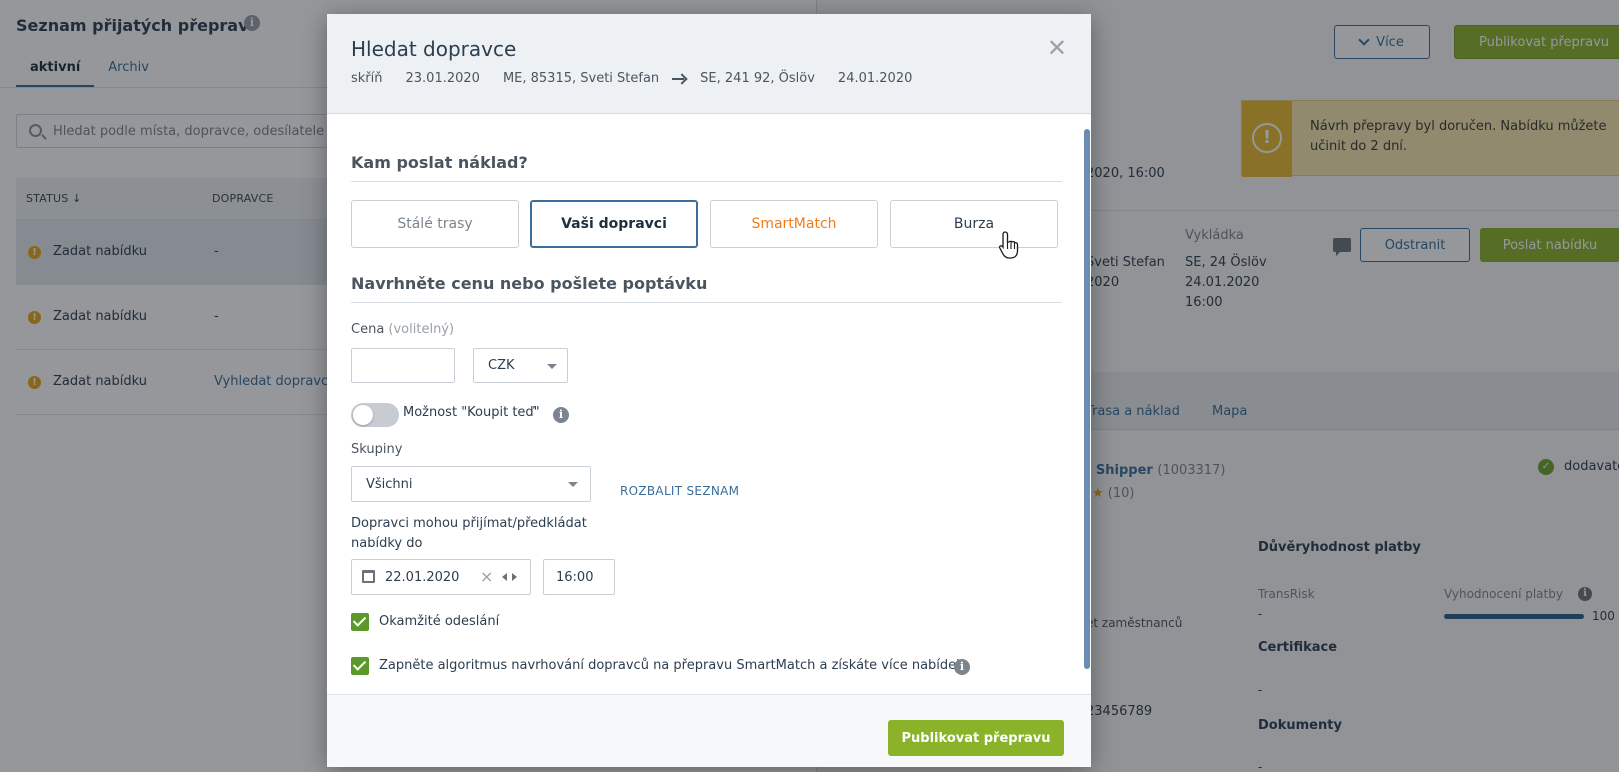 The height and width of the screenshot is (772, 1619). Describe the element at coordinates (757, 78) in the screenshot. I see `destination: SE, 241 92, Öslöv` at that location.